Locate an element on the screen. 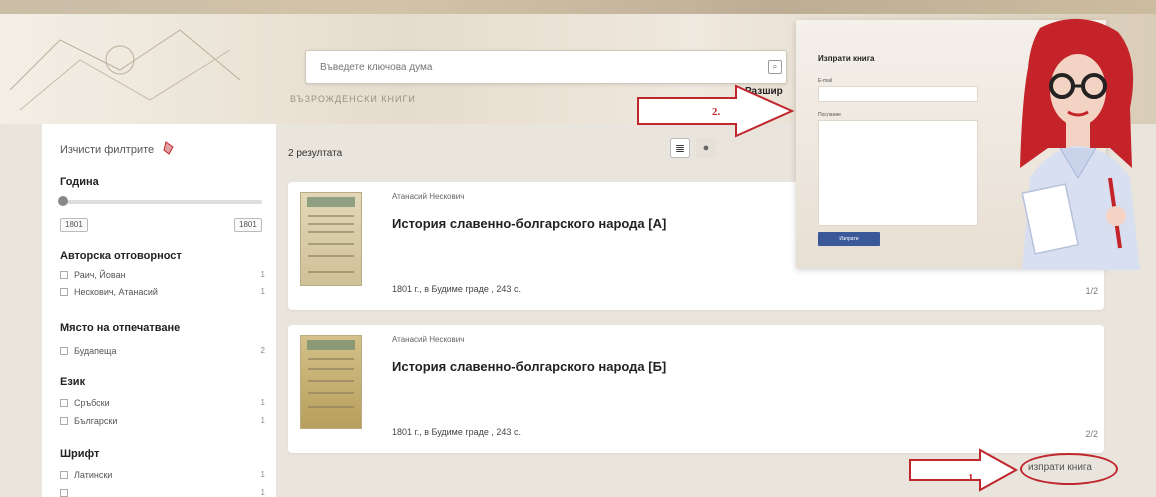 The image size is (1156, 497). search-icon: ⌕ is located at coordinates (775, 67).